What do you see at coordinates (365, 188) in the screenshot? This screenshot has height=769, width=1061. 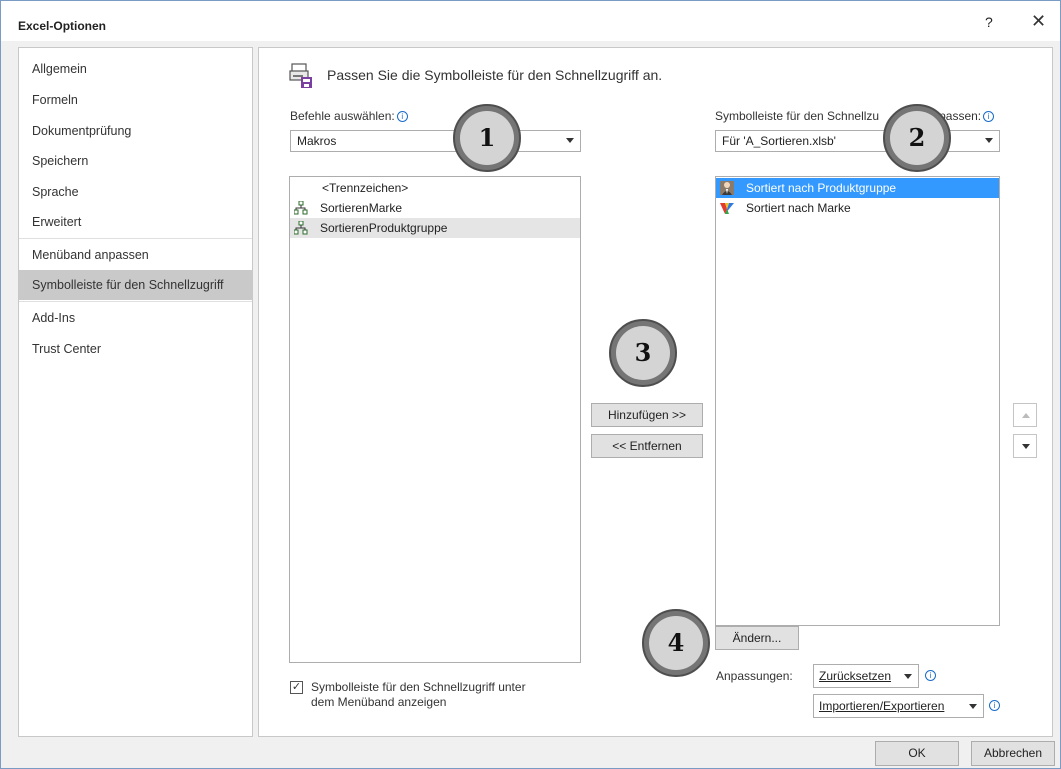 I see `list-item-label: <Trennzeichen>` at bounding box center [365, 188].